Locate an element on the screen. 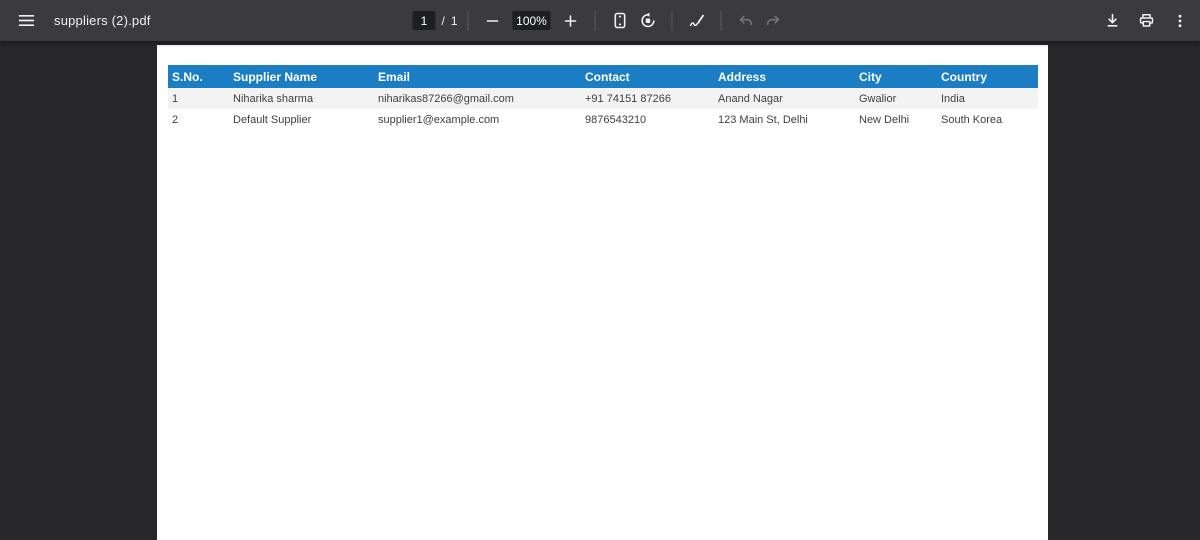 The height and width of the screenshot is (540, 1200). toolbar-center-section: / 1 is located at coordinates (599, 20).